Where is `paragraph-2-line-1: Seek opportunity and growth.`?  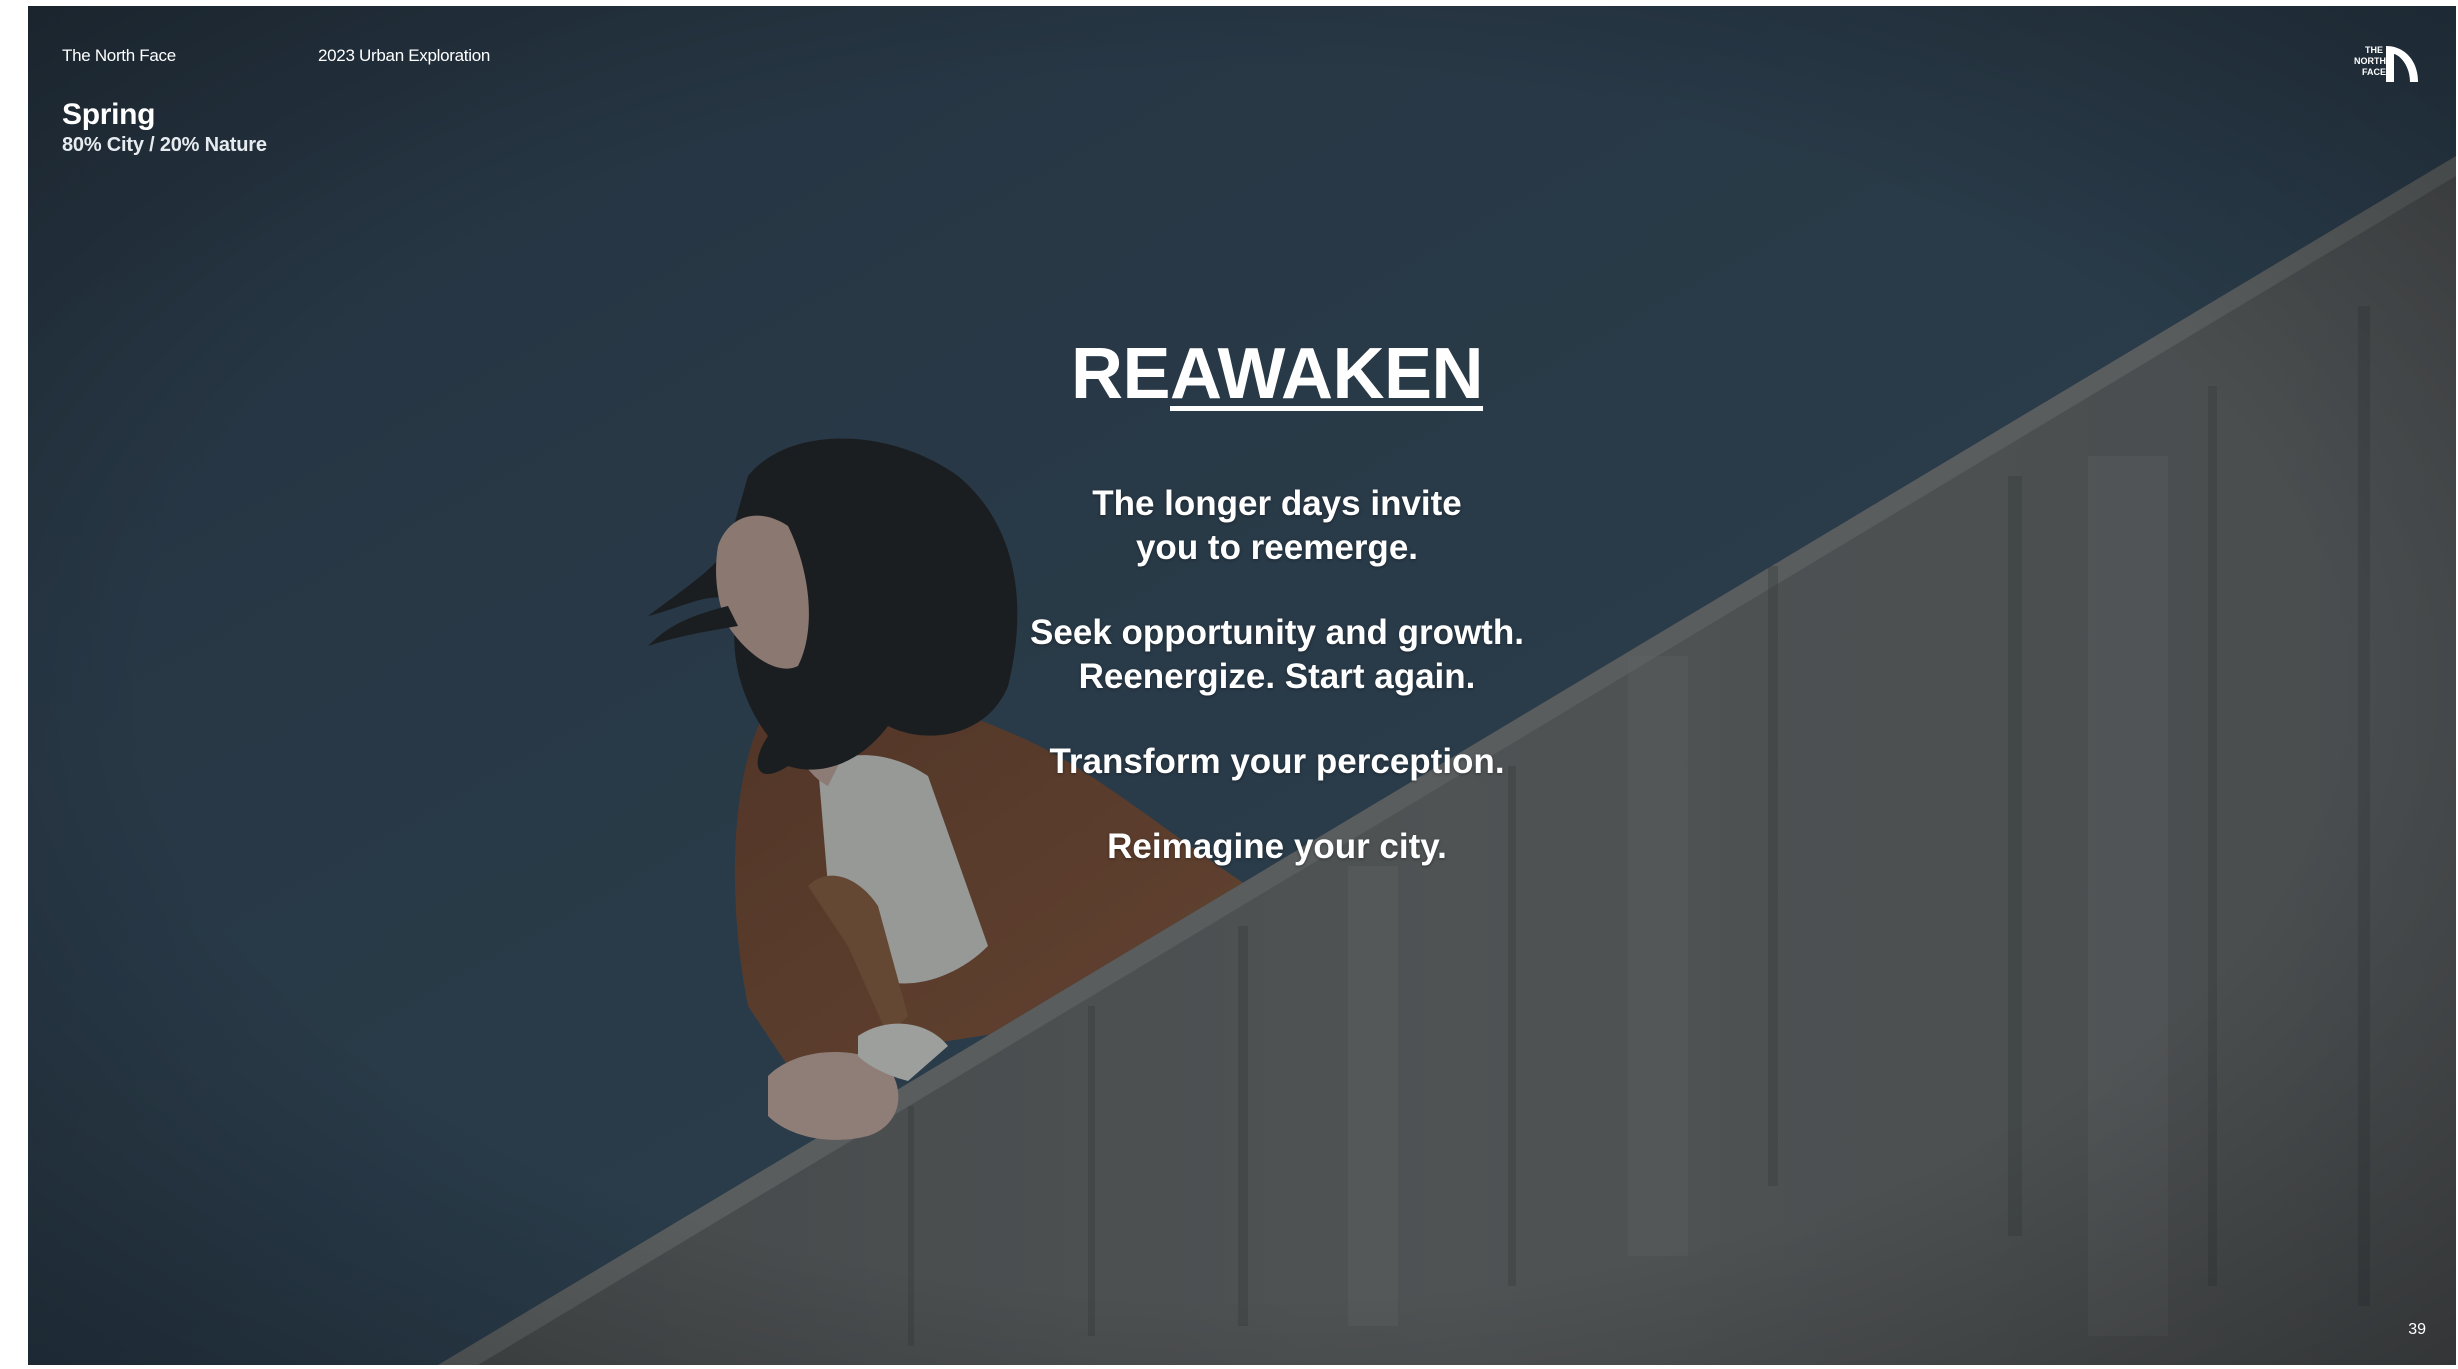
paragraph-2-line-1: Seek opportunity and growth. is located at coordinates (1277, 632).